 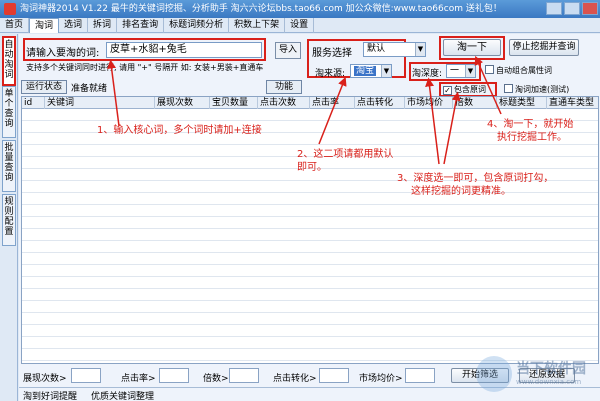 I want to click on service-select: 默认 ▼, so click(x=394, y=49).